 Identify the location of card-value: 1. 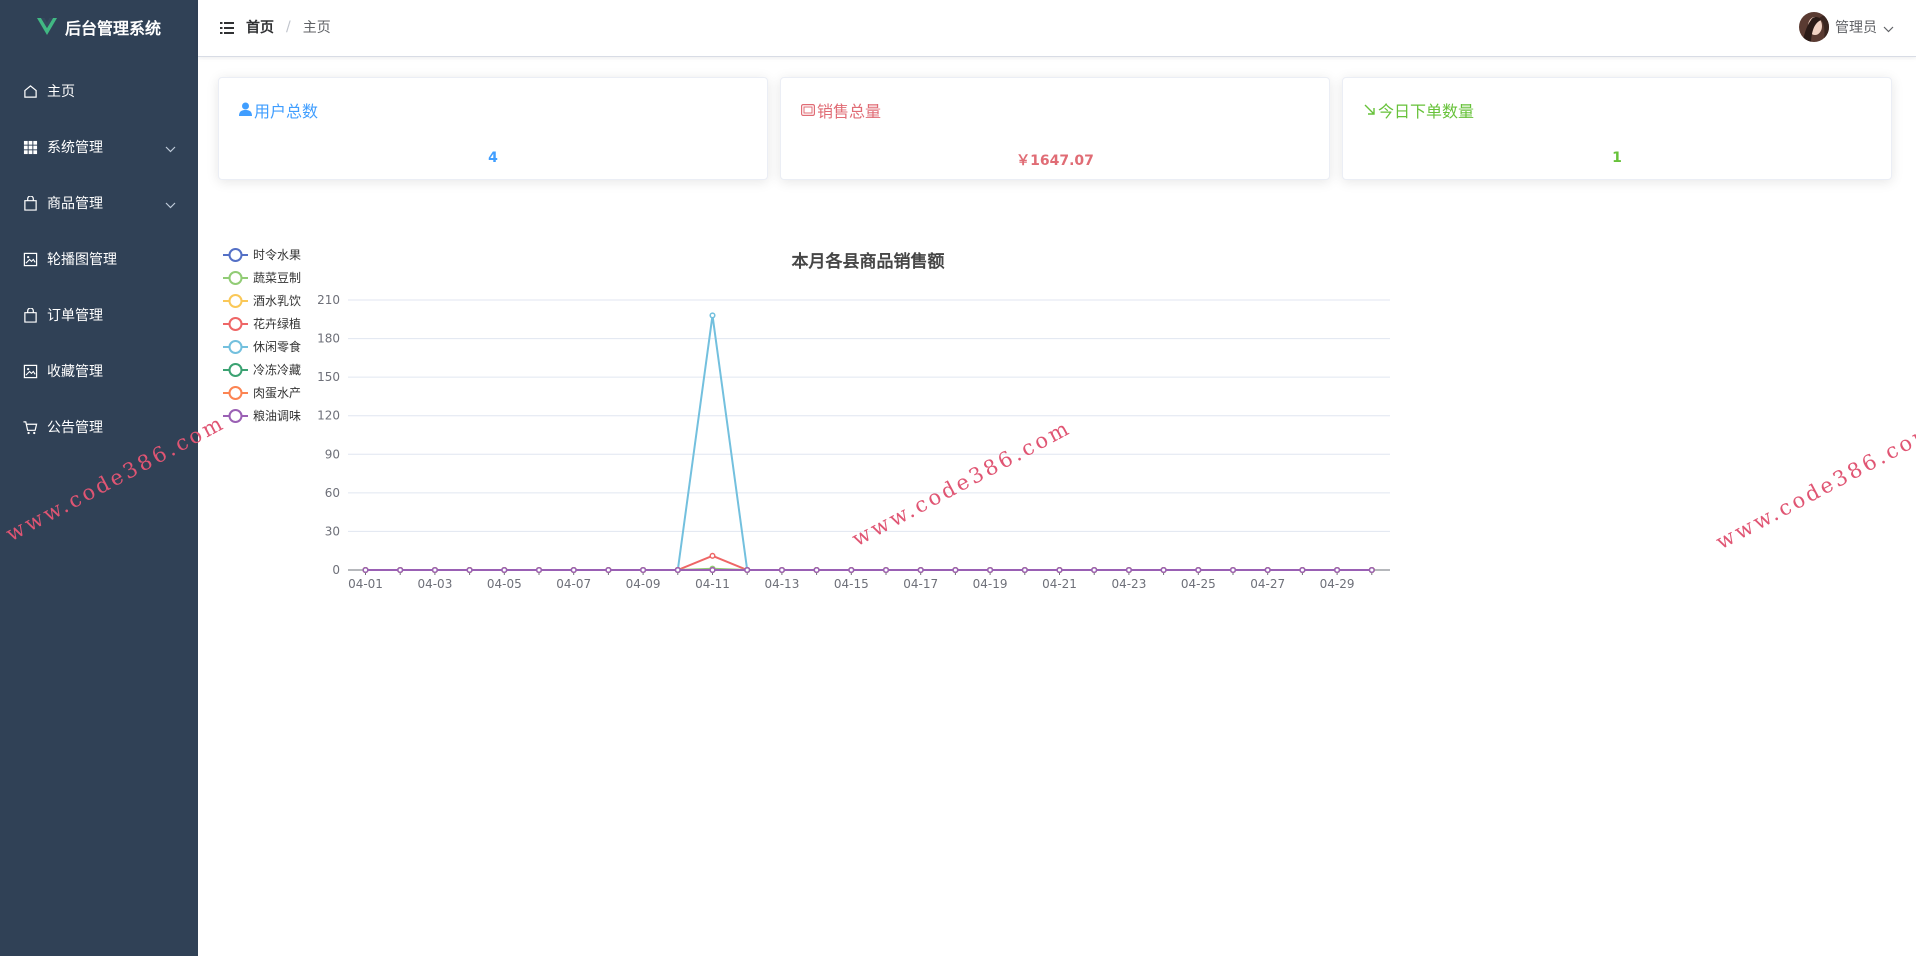
(1617, 158).